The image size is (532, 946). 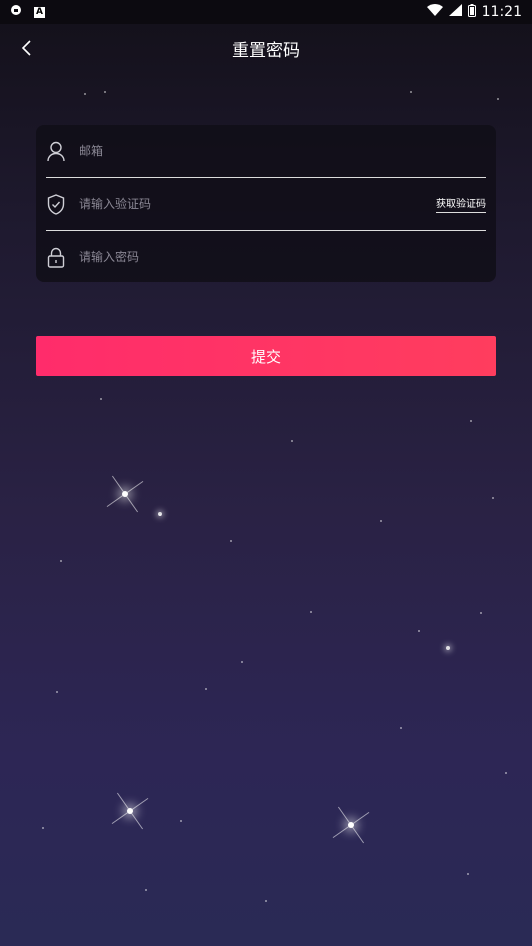 I want to click on lock-icon, so click(x=56, y=257).